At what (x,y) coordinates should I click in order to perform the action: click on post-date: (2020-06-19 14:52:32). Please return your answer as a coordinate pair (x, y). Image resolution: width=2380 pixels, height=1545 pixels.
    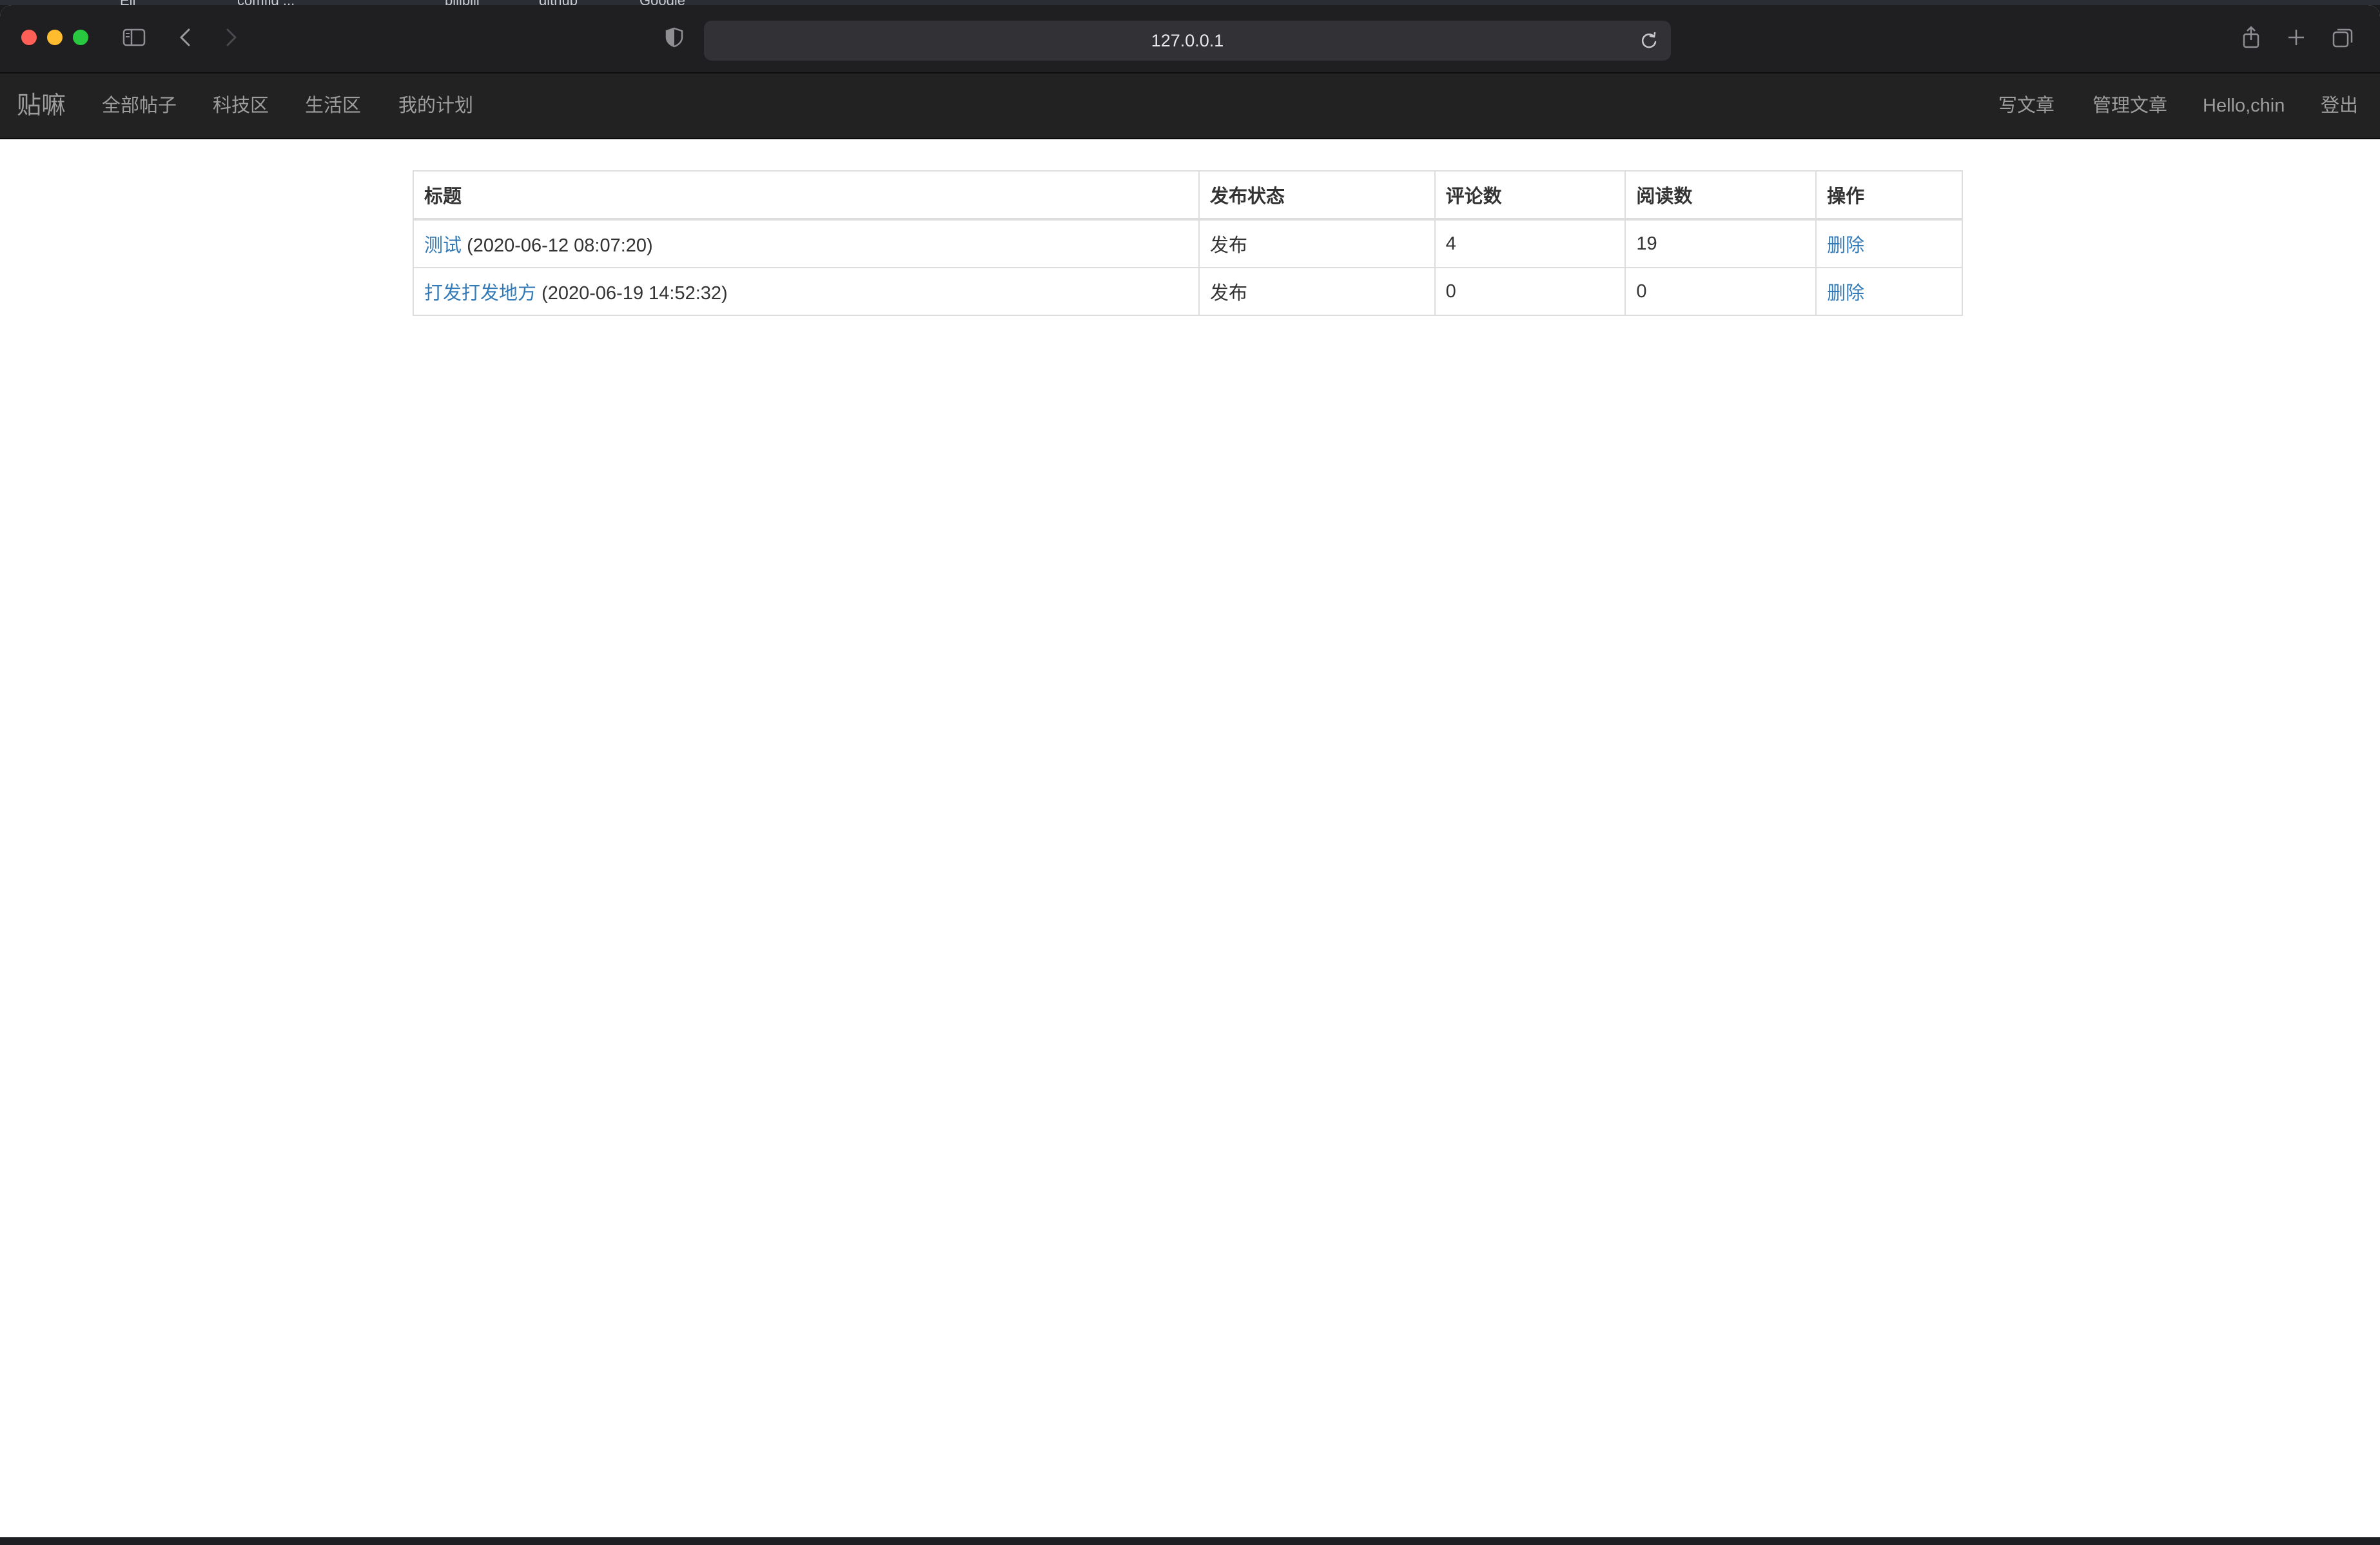
    Looking at the image, I should click on (634, 293).